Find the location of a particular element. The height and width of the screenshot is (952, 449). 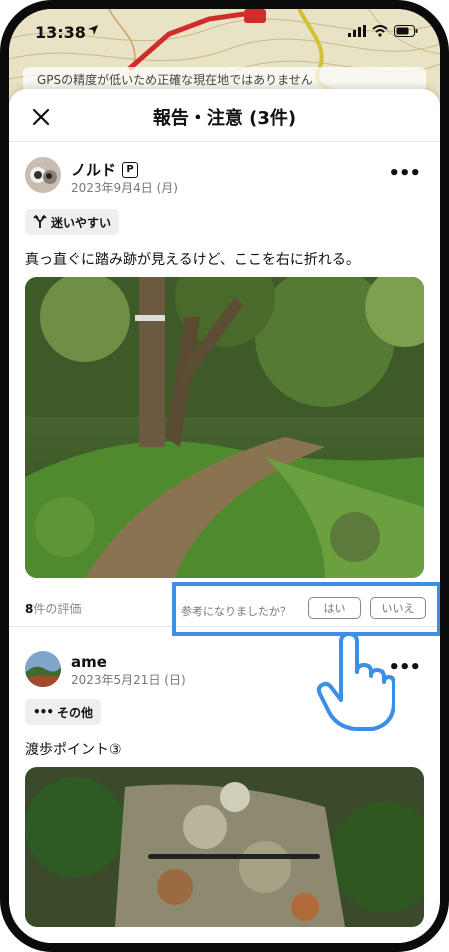

premium-badge-icon: P is located at coordinates (130, 169).